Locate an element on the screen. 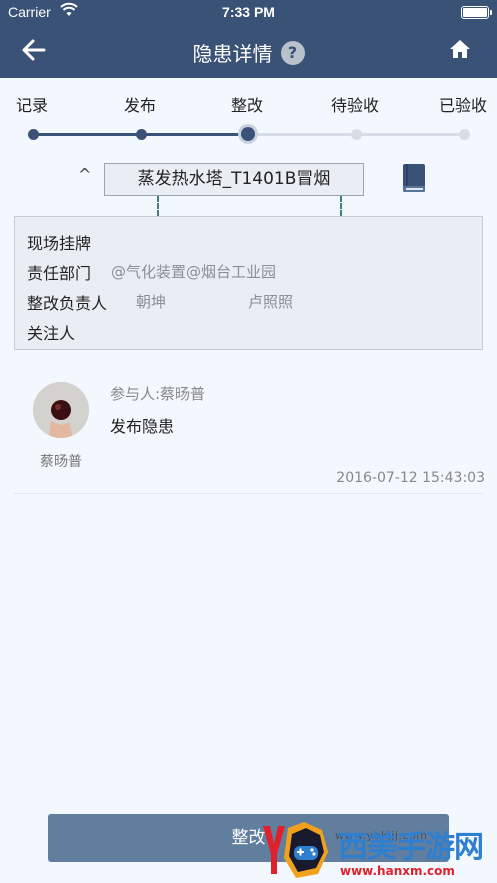  step-dot-record is located at coordinates (33, 134).